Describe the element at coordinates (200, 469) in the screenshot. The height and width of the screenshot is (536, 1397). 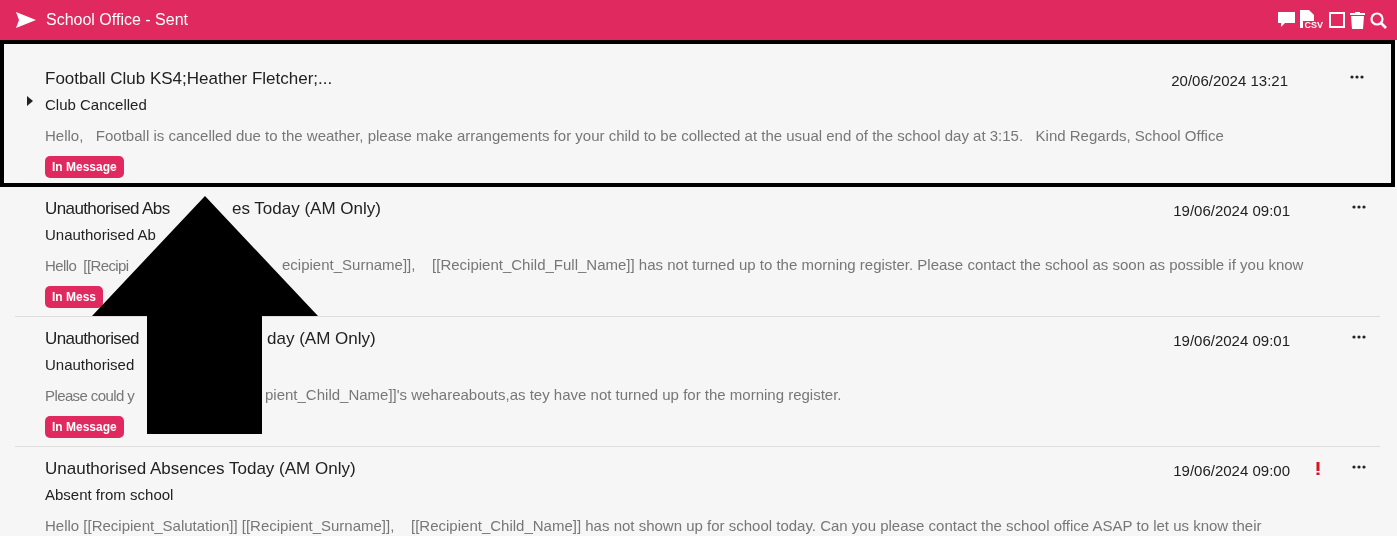
I see `message-title: Unauthorised Absences Today (AM Only)` at that location.